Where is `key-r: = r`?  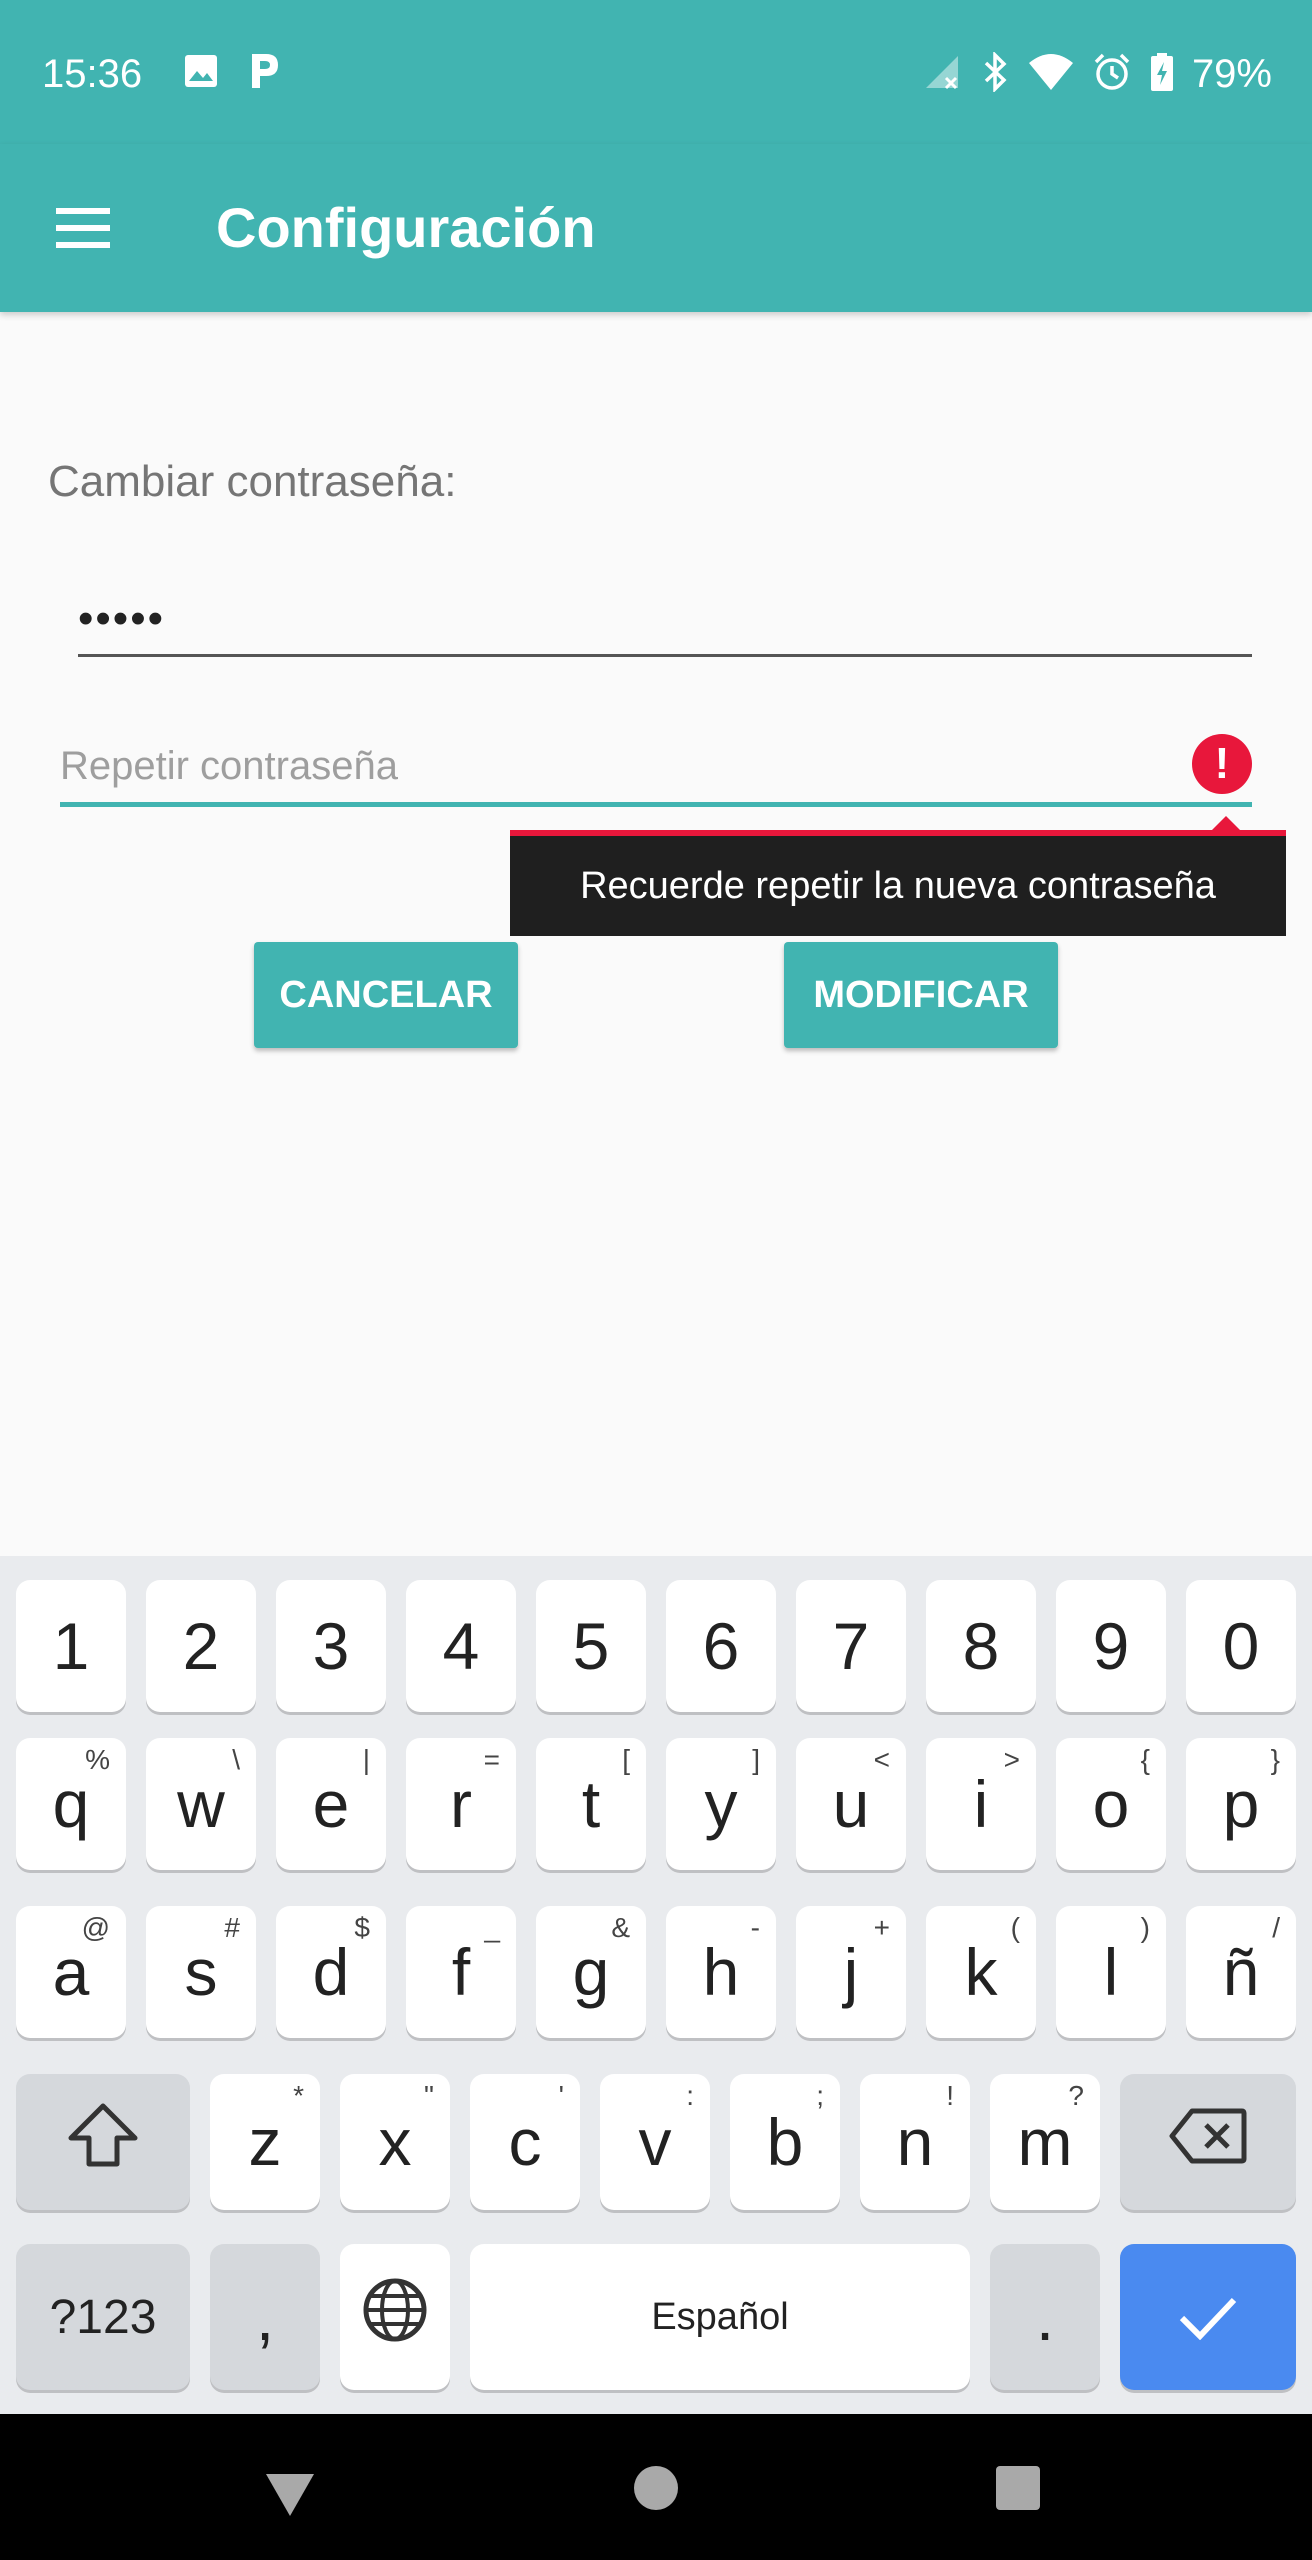 key-r: = r is located at coordinates (461, 1804).